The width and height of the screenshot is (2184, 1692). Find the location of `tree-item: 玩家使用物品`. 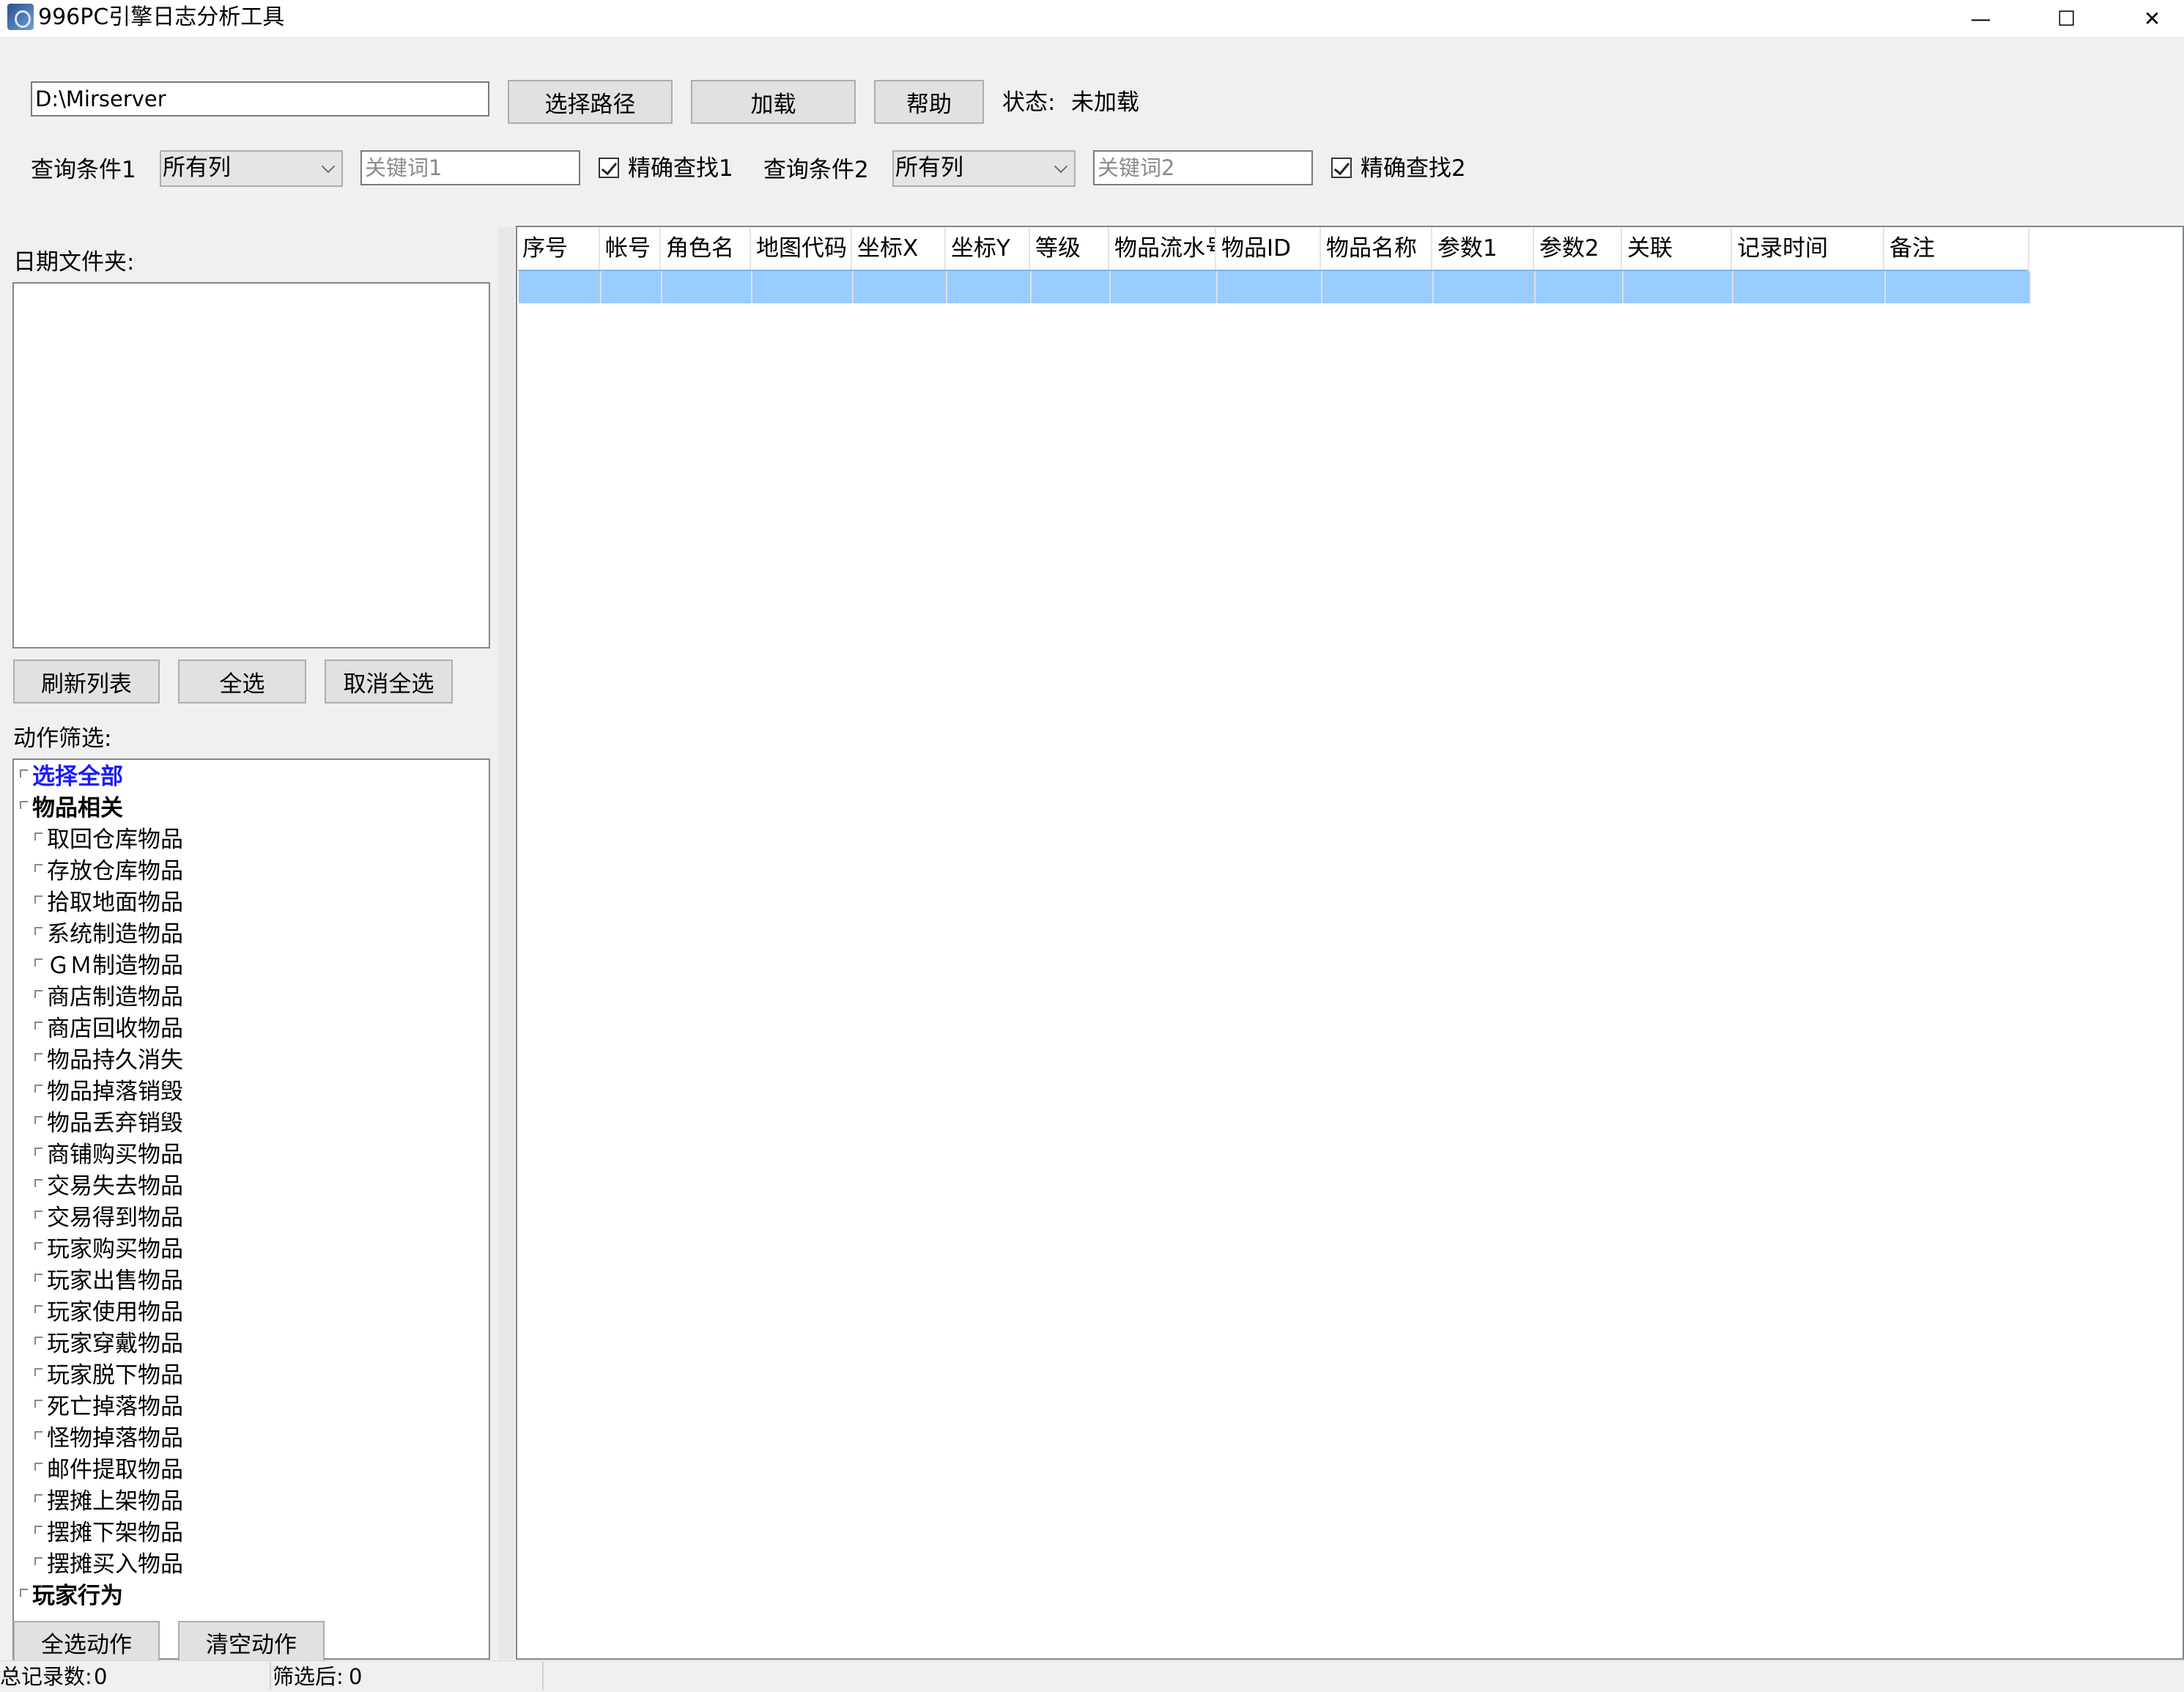

tree-item: 玩家使用物品 is located at coordinates (252, 1313).